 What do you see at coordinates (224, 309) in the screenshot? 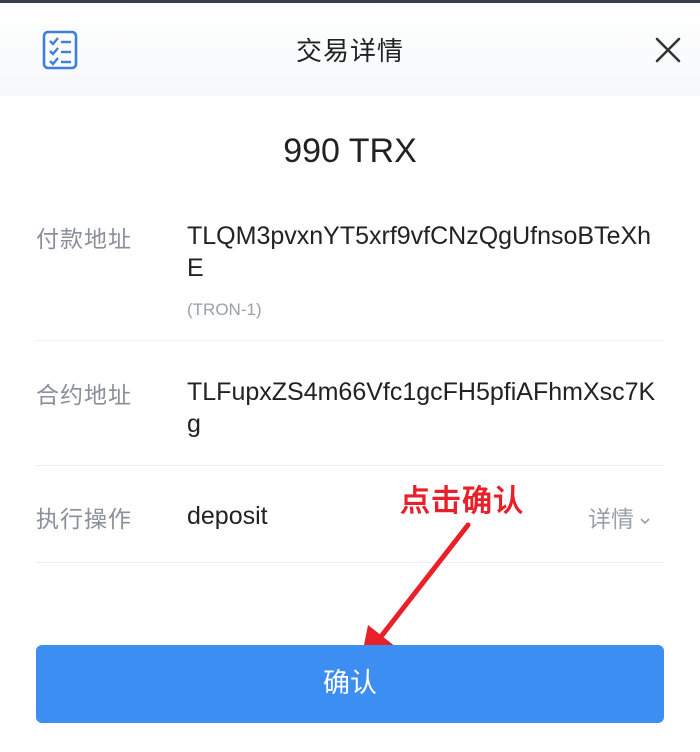
I see `payer-network: (TRON-1)` at bounding box center [224, 309].